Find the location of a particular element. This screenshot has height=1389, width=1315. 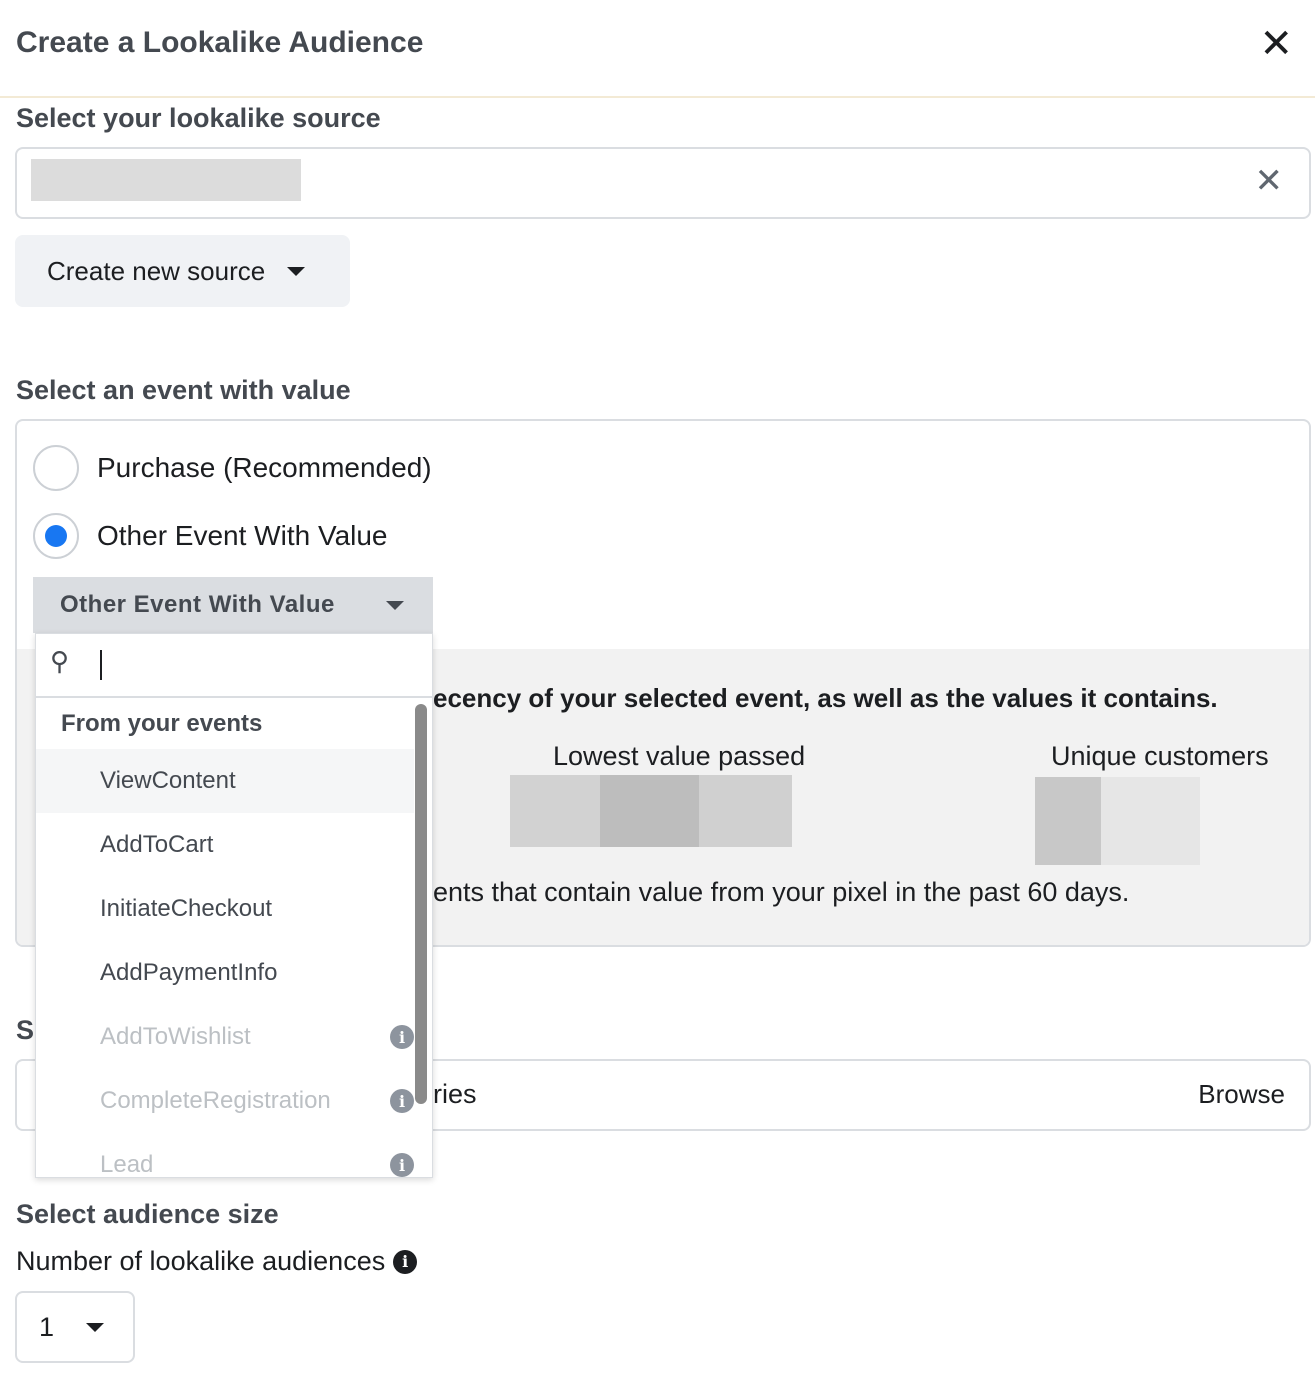

unique-customers-label: Unique customers is located at coordinates (1160, 756).